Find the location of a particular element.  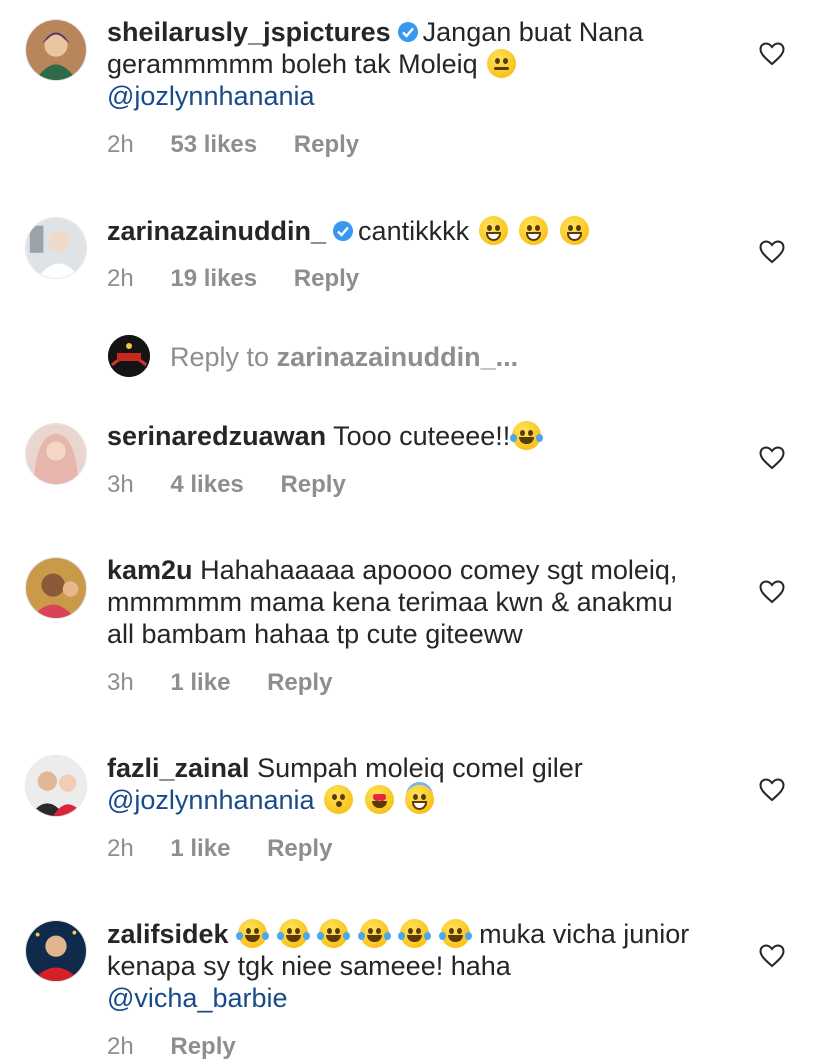

comment-meta: 2h Reply is located at coordinates (186, 1047).